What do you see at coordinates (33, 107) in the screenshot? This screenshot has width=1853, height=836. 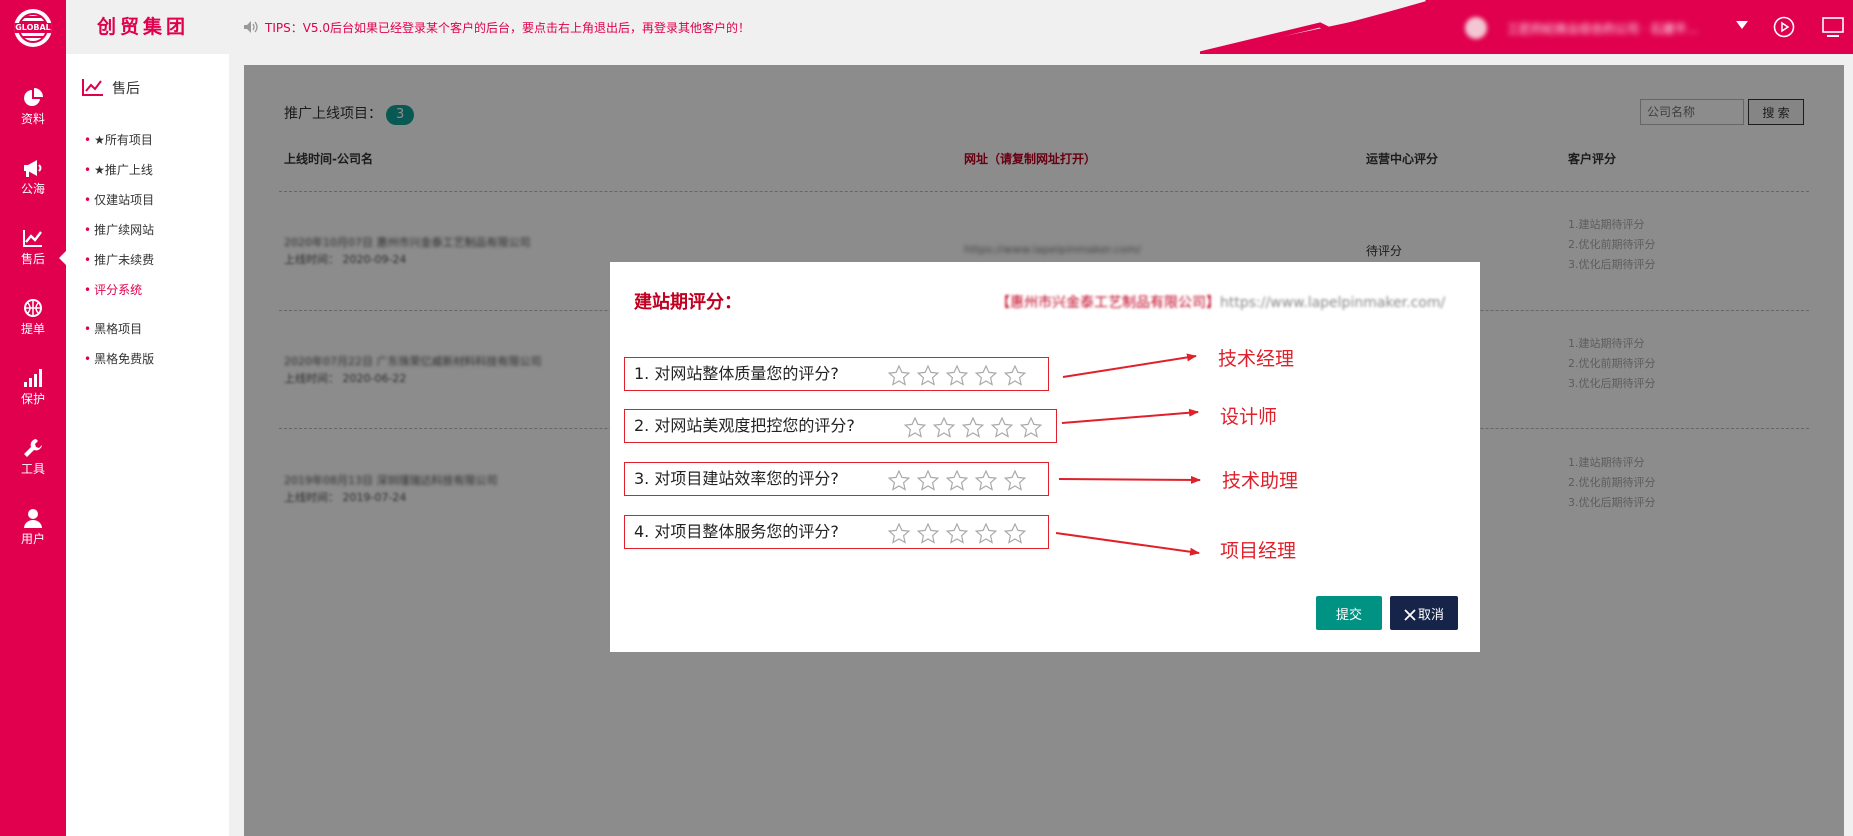 I see `rail-item-profile: 资料` at bounding box center [33, 107].